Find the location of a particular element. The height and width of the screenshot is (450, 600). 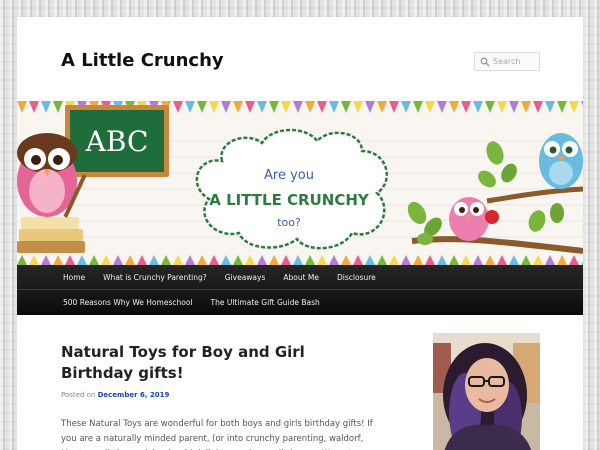

owl-blue is located at coordinates (561, 161).